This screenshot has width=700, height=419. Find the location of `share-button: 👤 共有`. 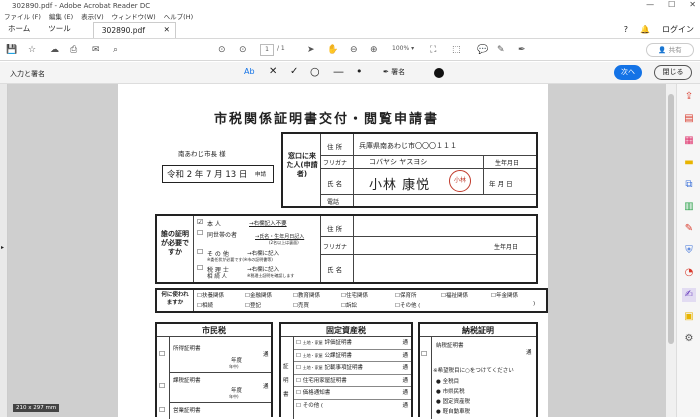

share-button: 👤 共有 is located at coordinates (670, 50).